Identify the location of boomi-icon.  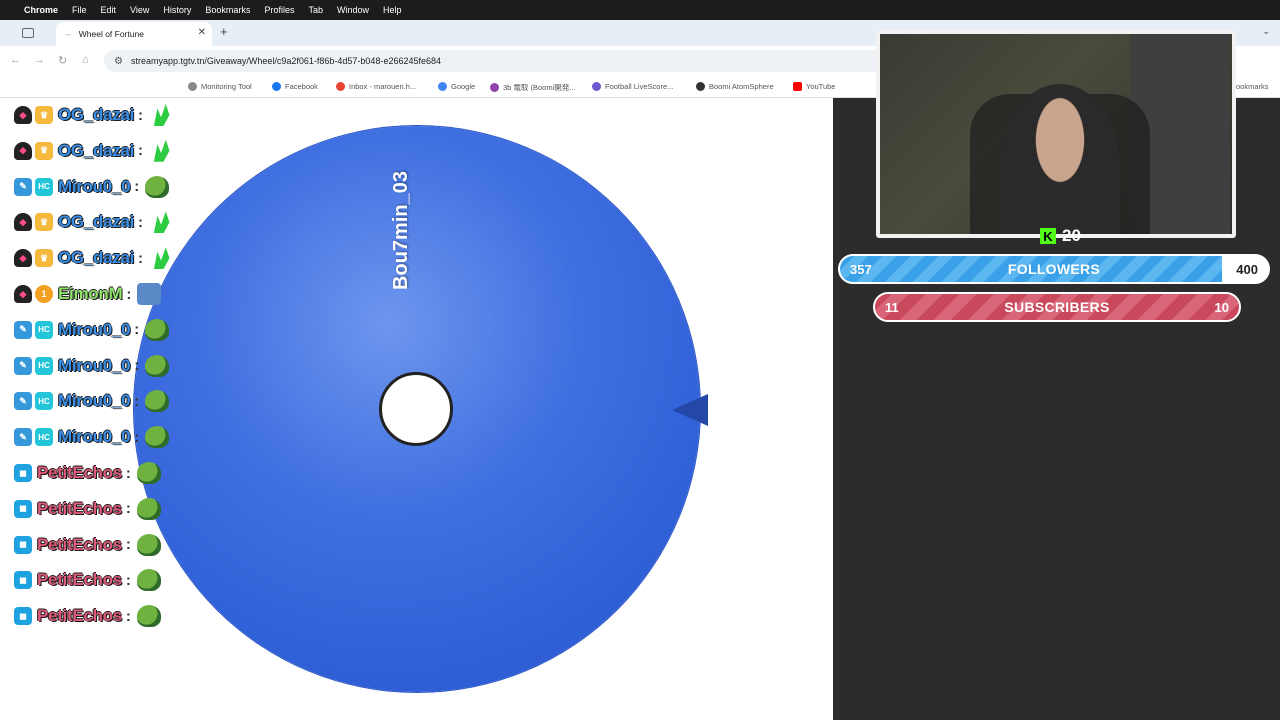
(494, 87).